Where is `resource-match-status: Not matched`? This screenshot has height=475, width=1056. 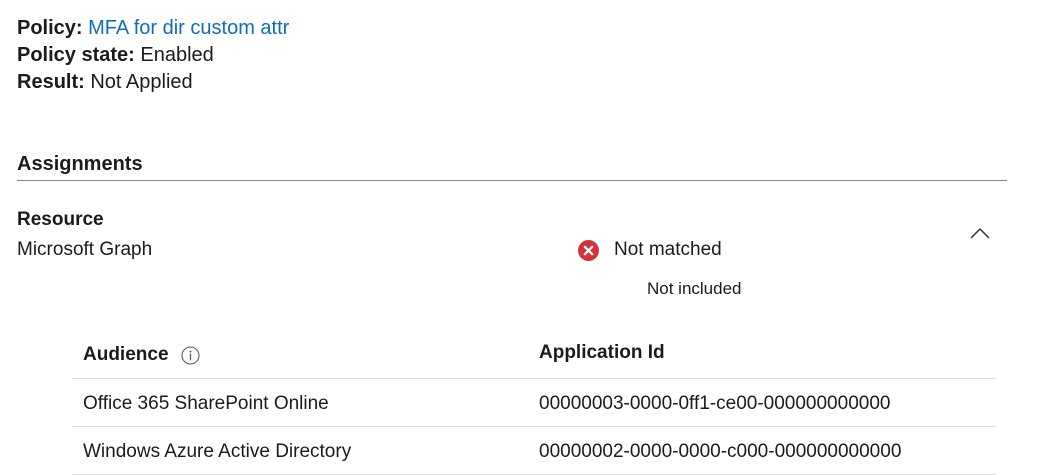 resource-match-status: Not matched is located at coordinates (650, 250).